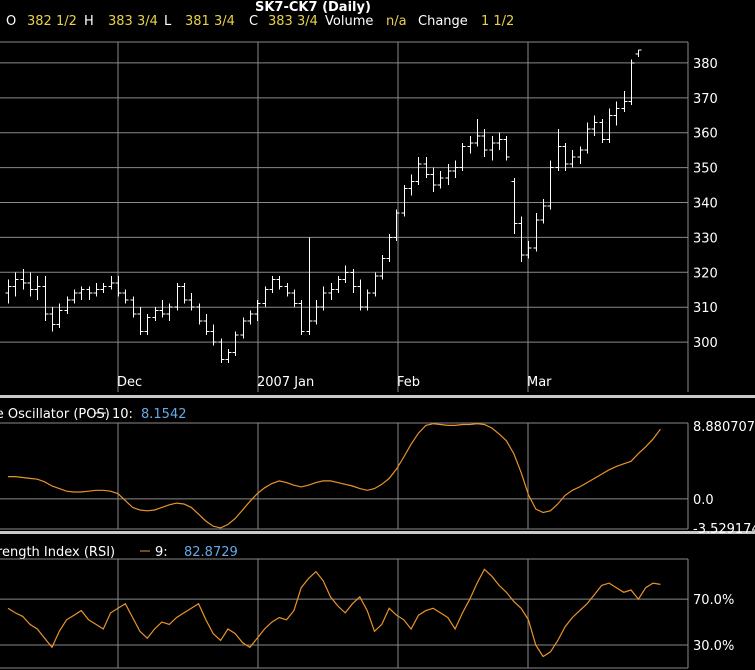  What do you see at coordinates (705, 238) in the screenshot?
I see `y-tick-label: 330` at bounding box center [705, 238].